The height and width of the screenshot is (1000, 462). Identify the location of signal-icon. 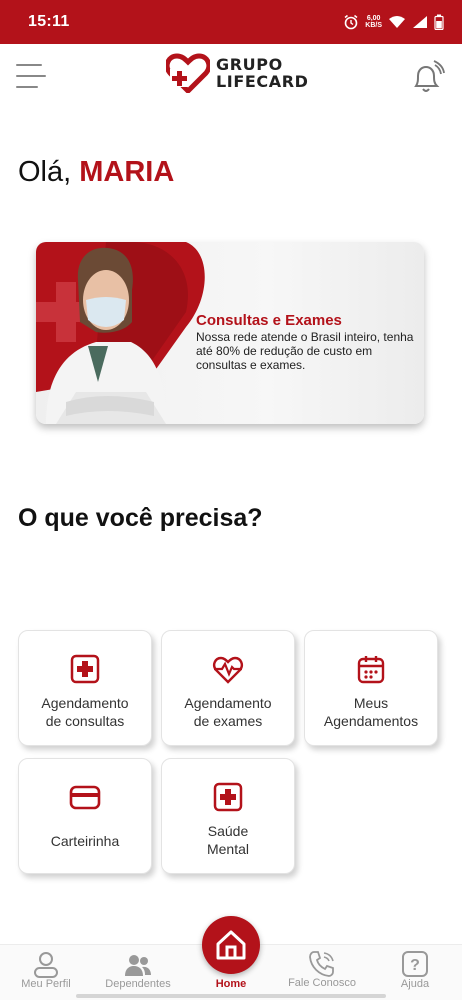
(420, 22).